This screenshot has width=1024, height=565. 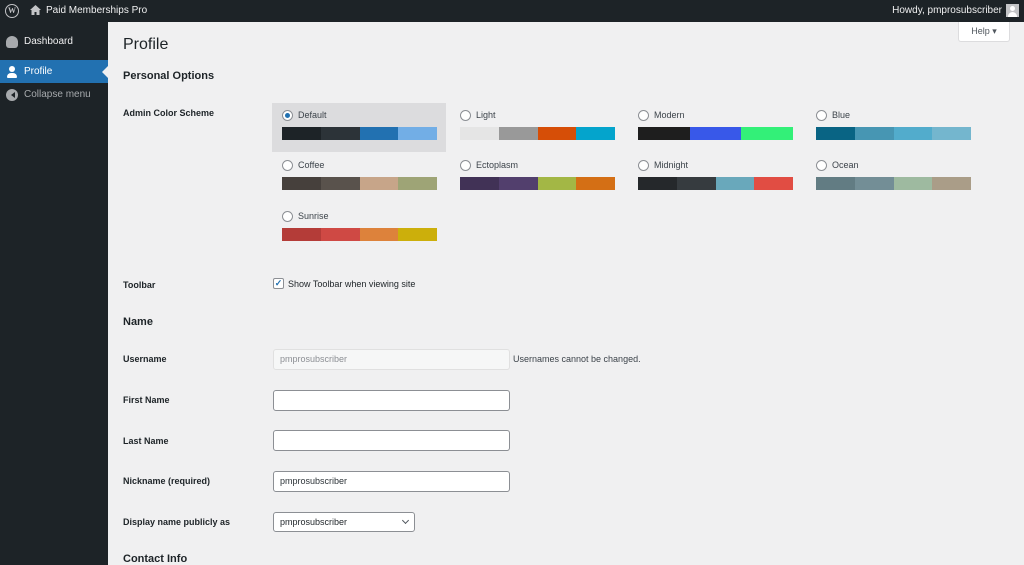 I want to click on color-scheme-option: Midnight, so click(x=715, y=177).